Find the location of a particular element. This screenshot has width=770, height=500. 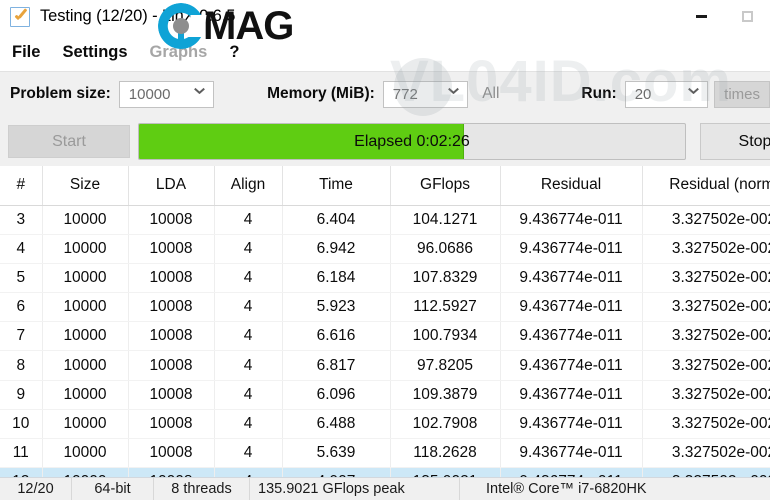

column-header-size: Size is located at coordinates (85, 186).